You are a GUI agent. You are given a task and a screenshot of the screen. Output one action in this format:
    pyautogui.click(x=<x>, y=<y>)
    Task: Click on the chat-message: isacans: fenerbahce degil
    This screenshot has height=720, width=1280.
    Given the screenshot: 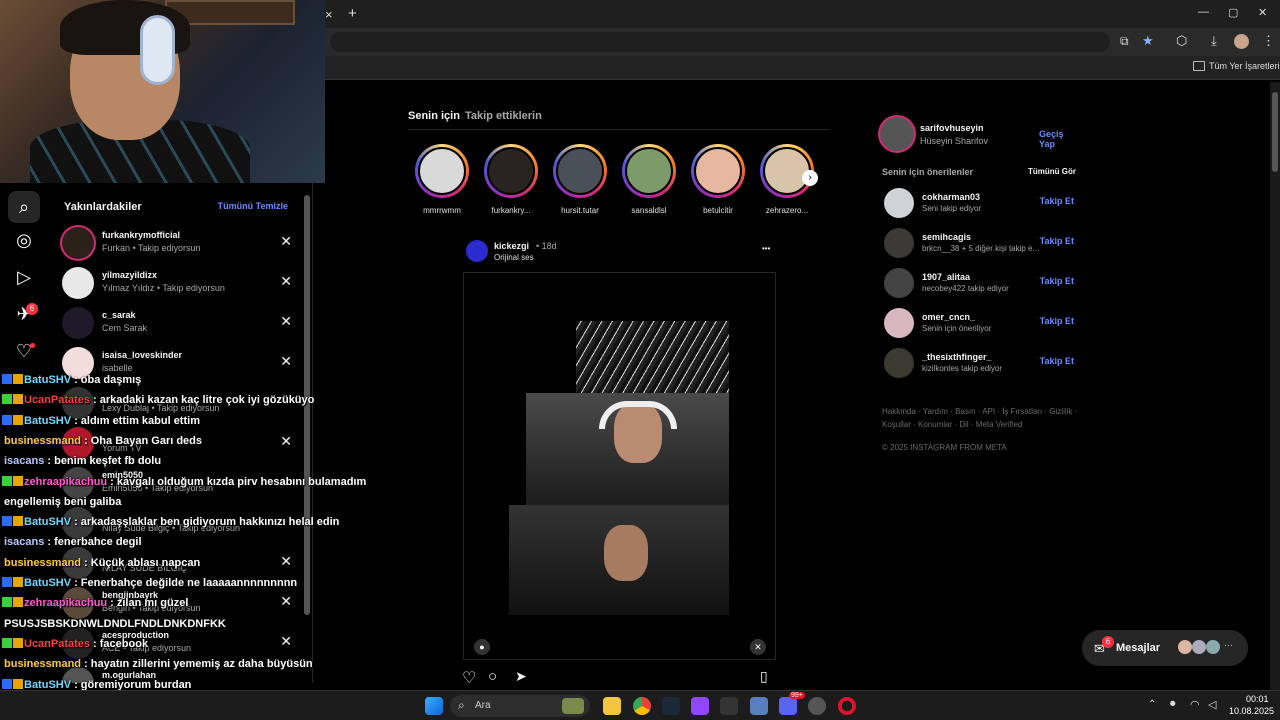 What is the action you would take?
    pyautogui.click(x=73, y=542)
    